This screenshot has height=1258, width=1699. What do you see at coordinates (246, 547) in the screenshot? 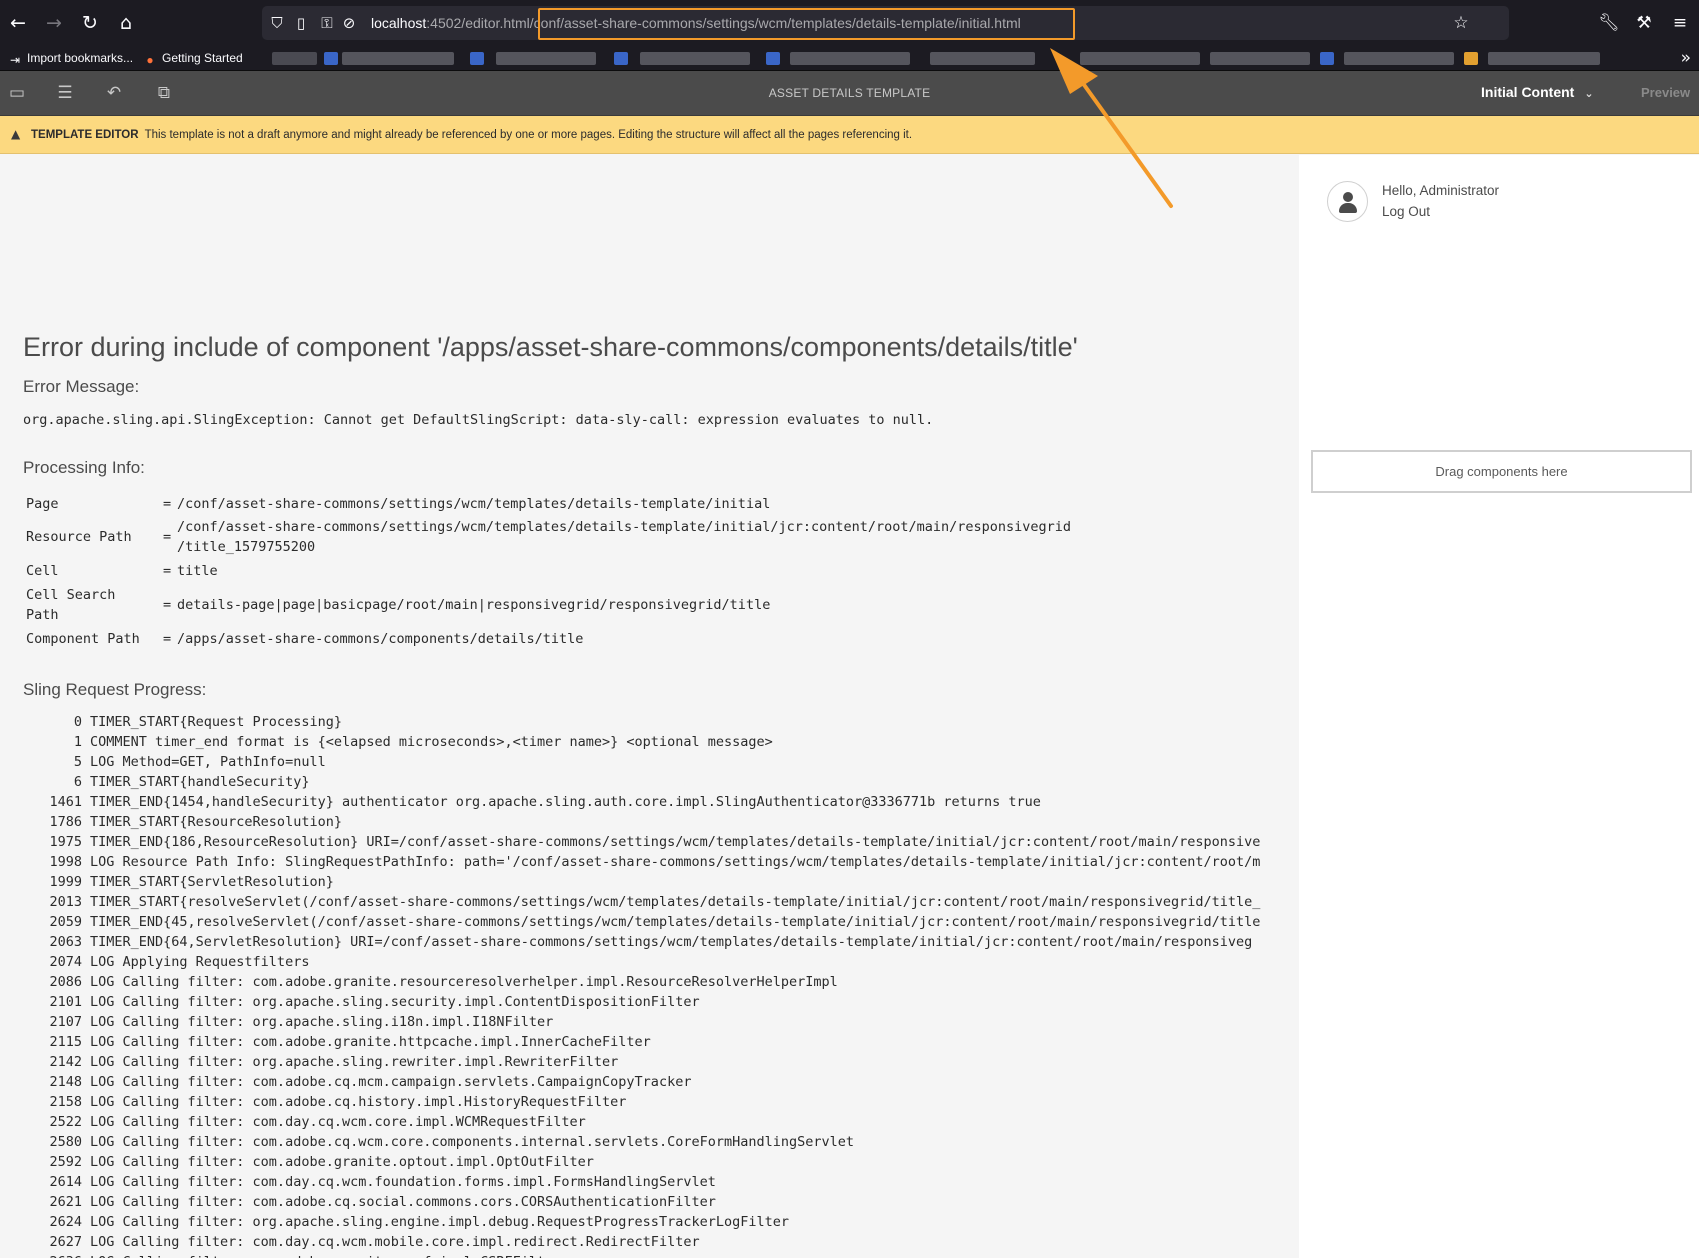
I see `info-value-resource-path-cont: /title_1579755200` at bounding box center [246, 547].